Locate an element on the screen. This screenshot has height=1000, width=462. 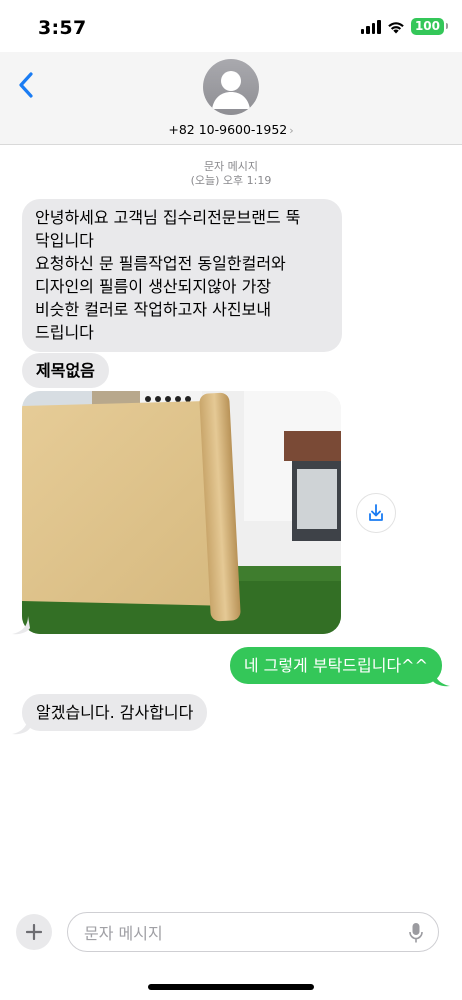
conversation-header: +82 10-9600-1952 › is located at coordinates (231, 98).